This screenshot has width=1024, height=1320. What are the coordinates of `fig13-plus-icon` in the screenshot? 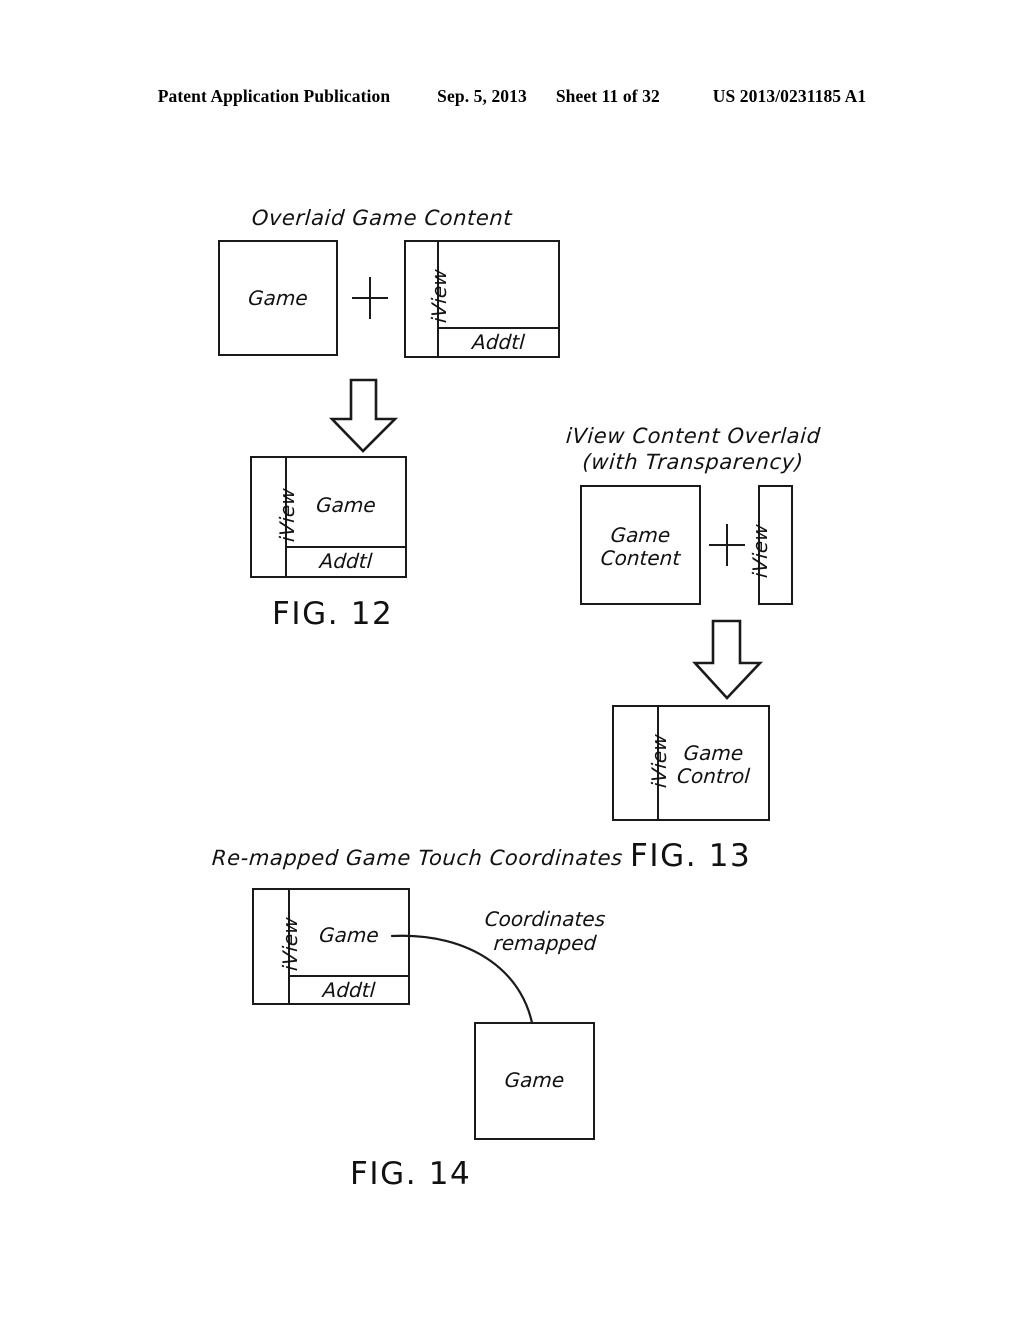 It's located at (727, 545).